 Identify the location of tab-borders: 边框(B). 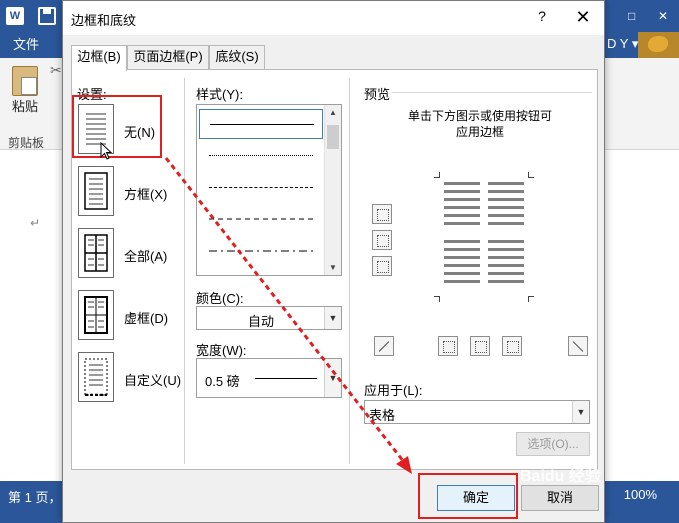
(99, 58).